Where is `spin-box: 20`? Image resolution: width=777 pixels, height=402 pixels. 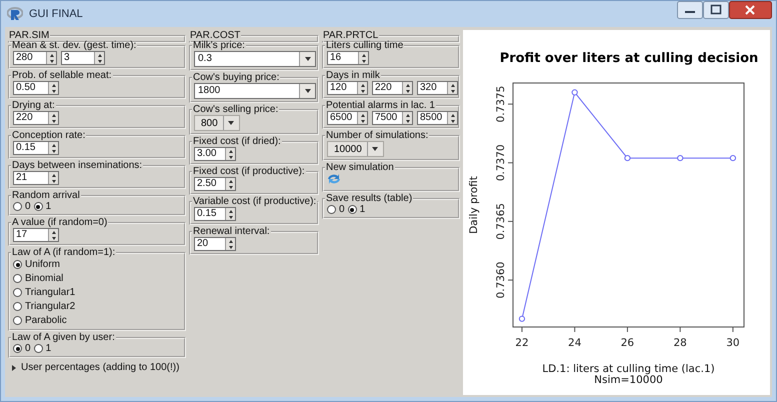
spin-box: 20 is located at coordinates (215, 244).